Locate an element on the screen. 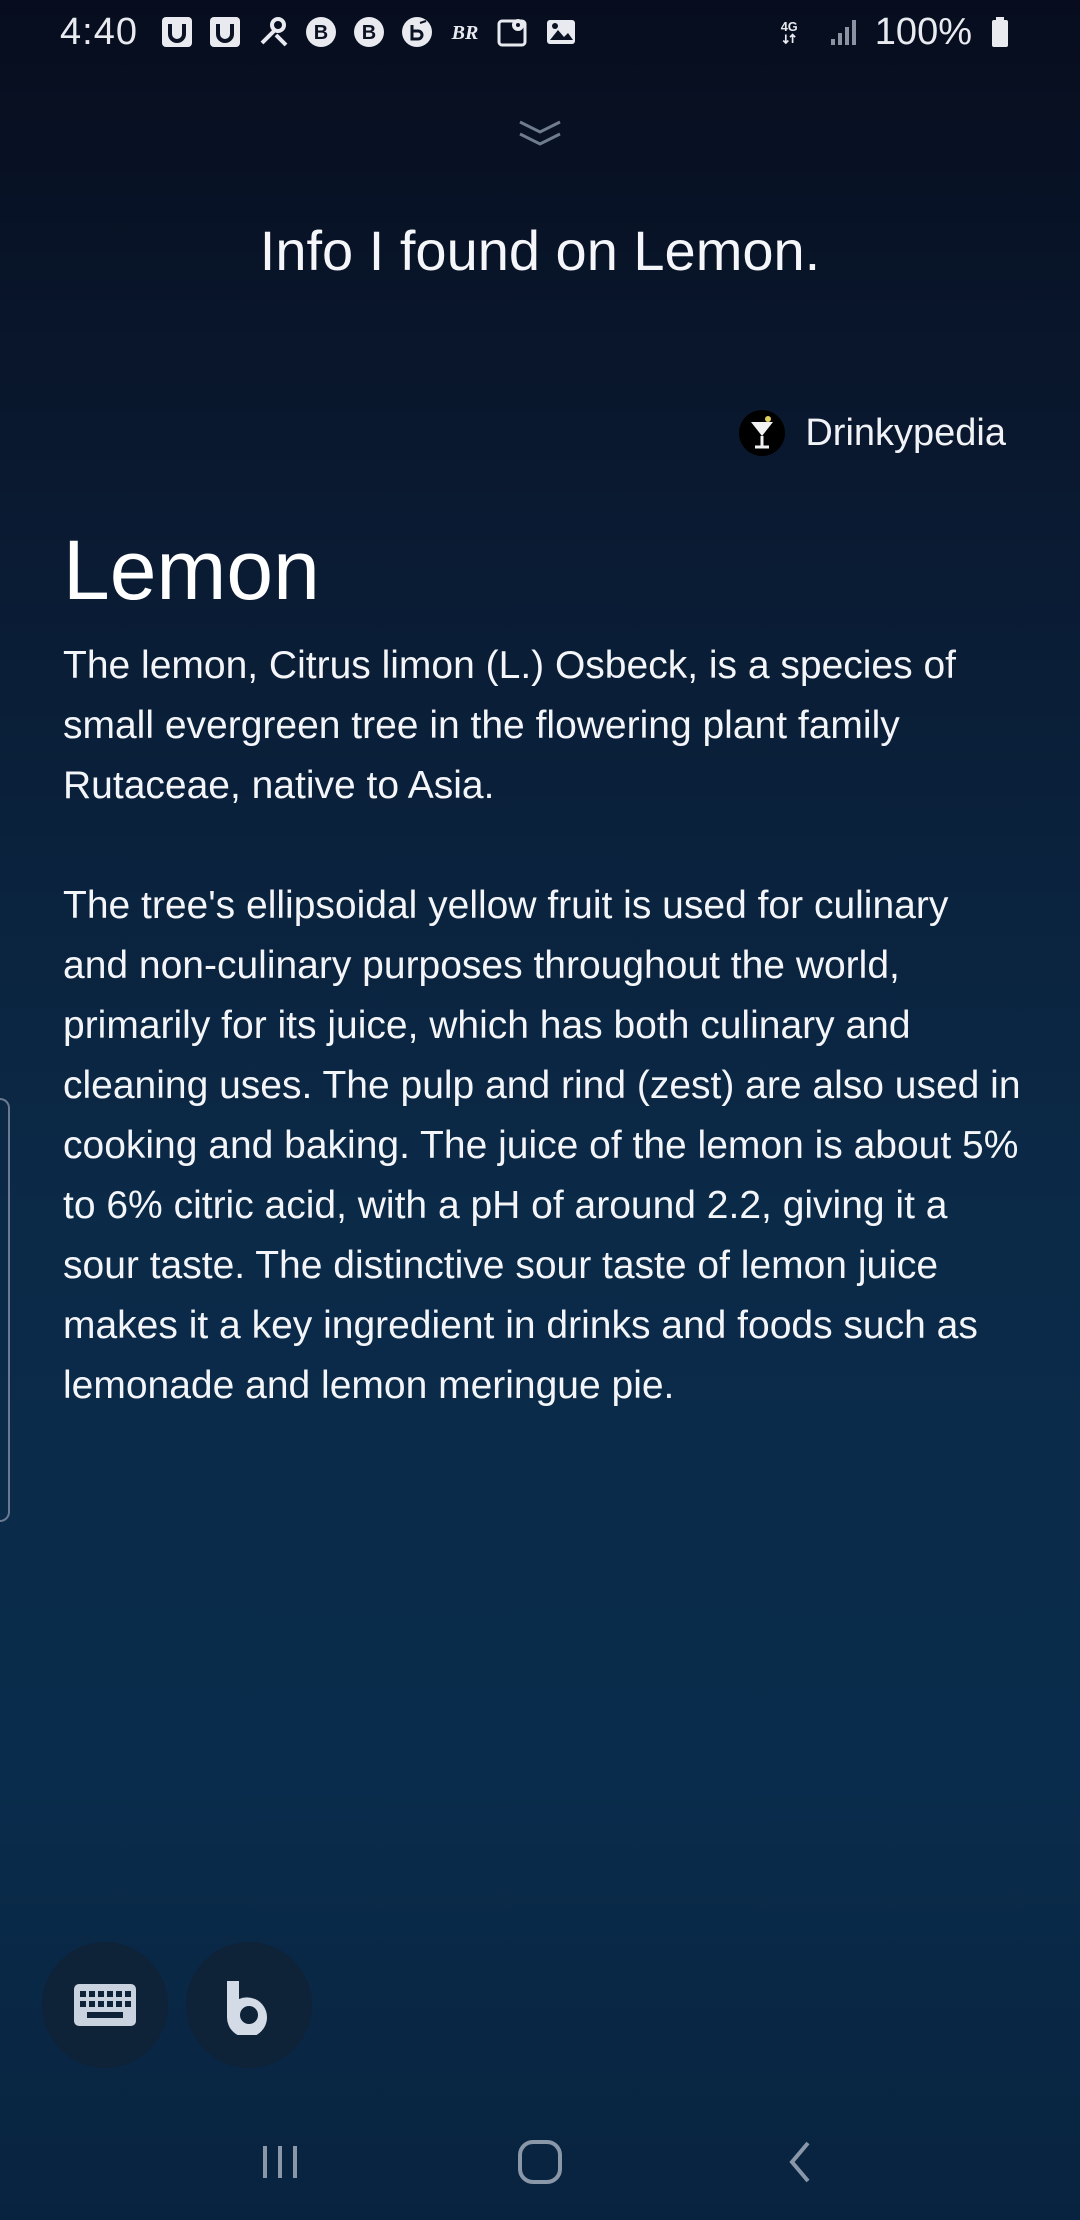 Image resolution: width=1080 pixels, height=2220 pixels. recents-button is located at coordinates (280, 2162).